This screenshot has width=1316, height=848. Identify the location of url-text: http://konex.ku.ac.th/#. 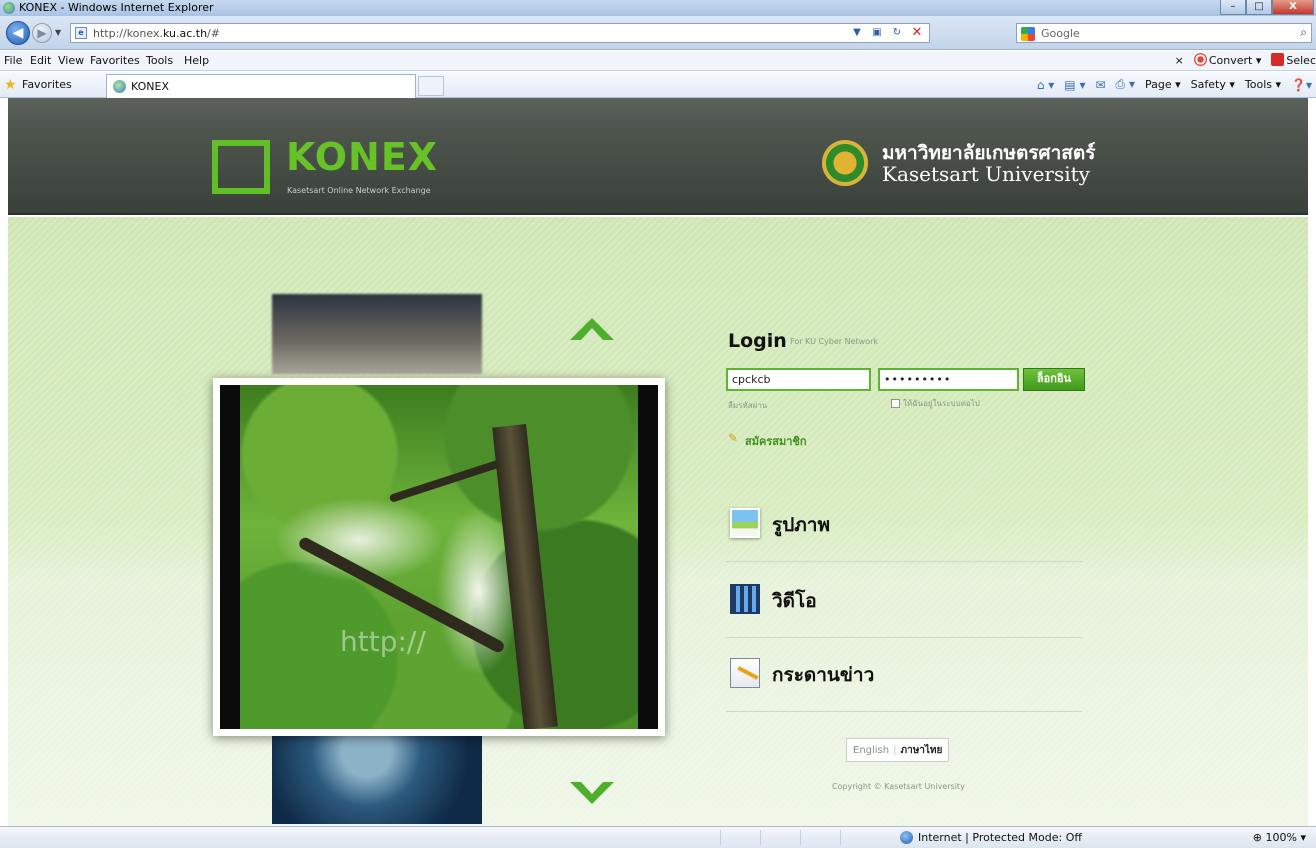
(156, 33).